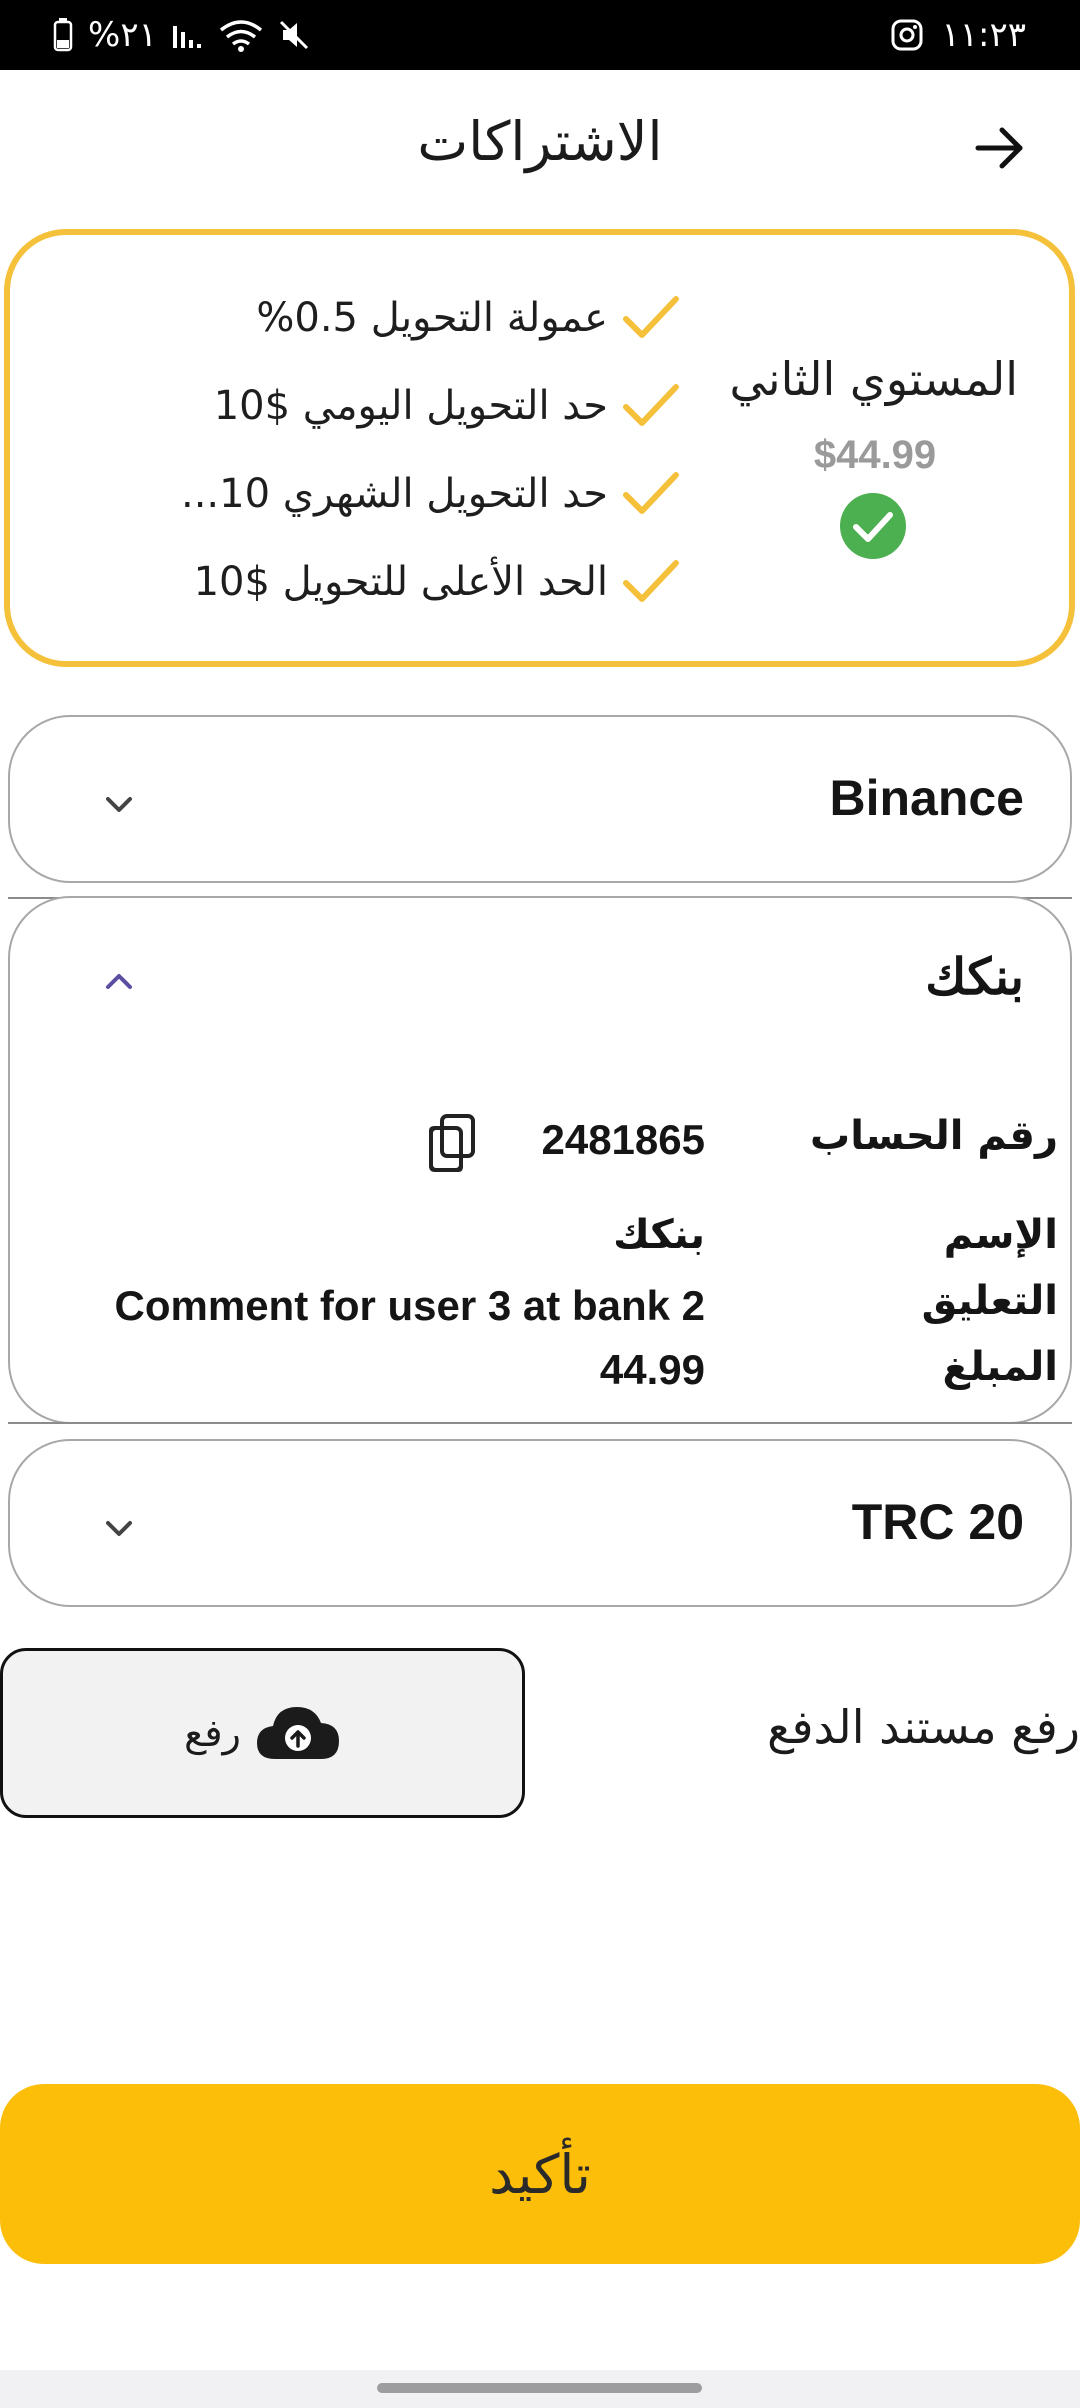 The image size is (1080, 2408). What do you see at coordinates (1000, 148) in the screenshot?
I see `back-arrow-icon` at bounding box center [1000, 148].